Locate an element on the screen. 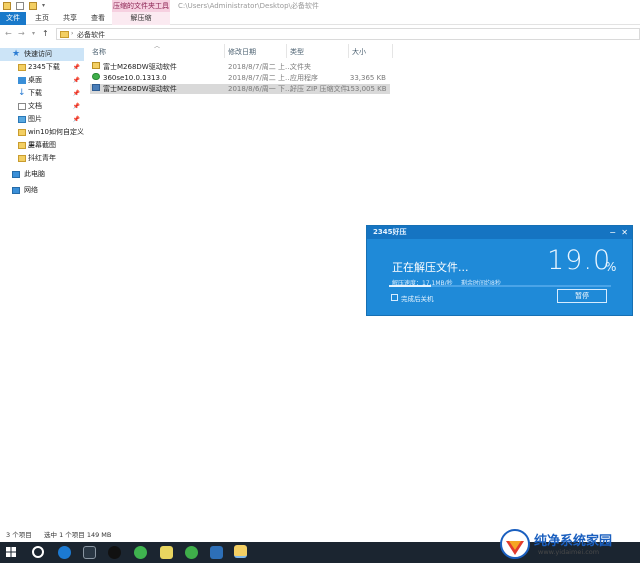 The image size is (640, 563). table-row: 富士M268DW驱动软件 2018/8/7/周二 上... 文件夹 is located at coordinates (240, 67).